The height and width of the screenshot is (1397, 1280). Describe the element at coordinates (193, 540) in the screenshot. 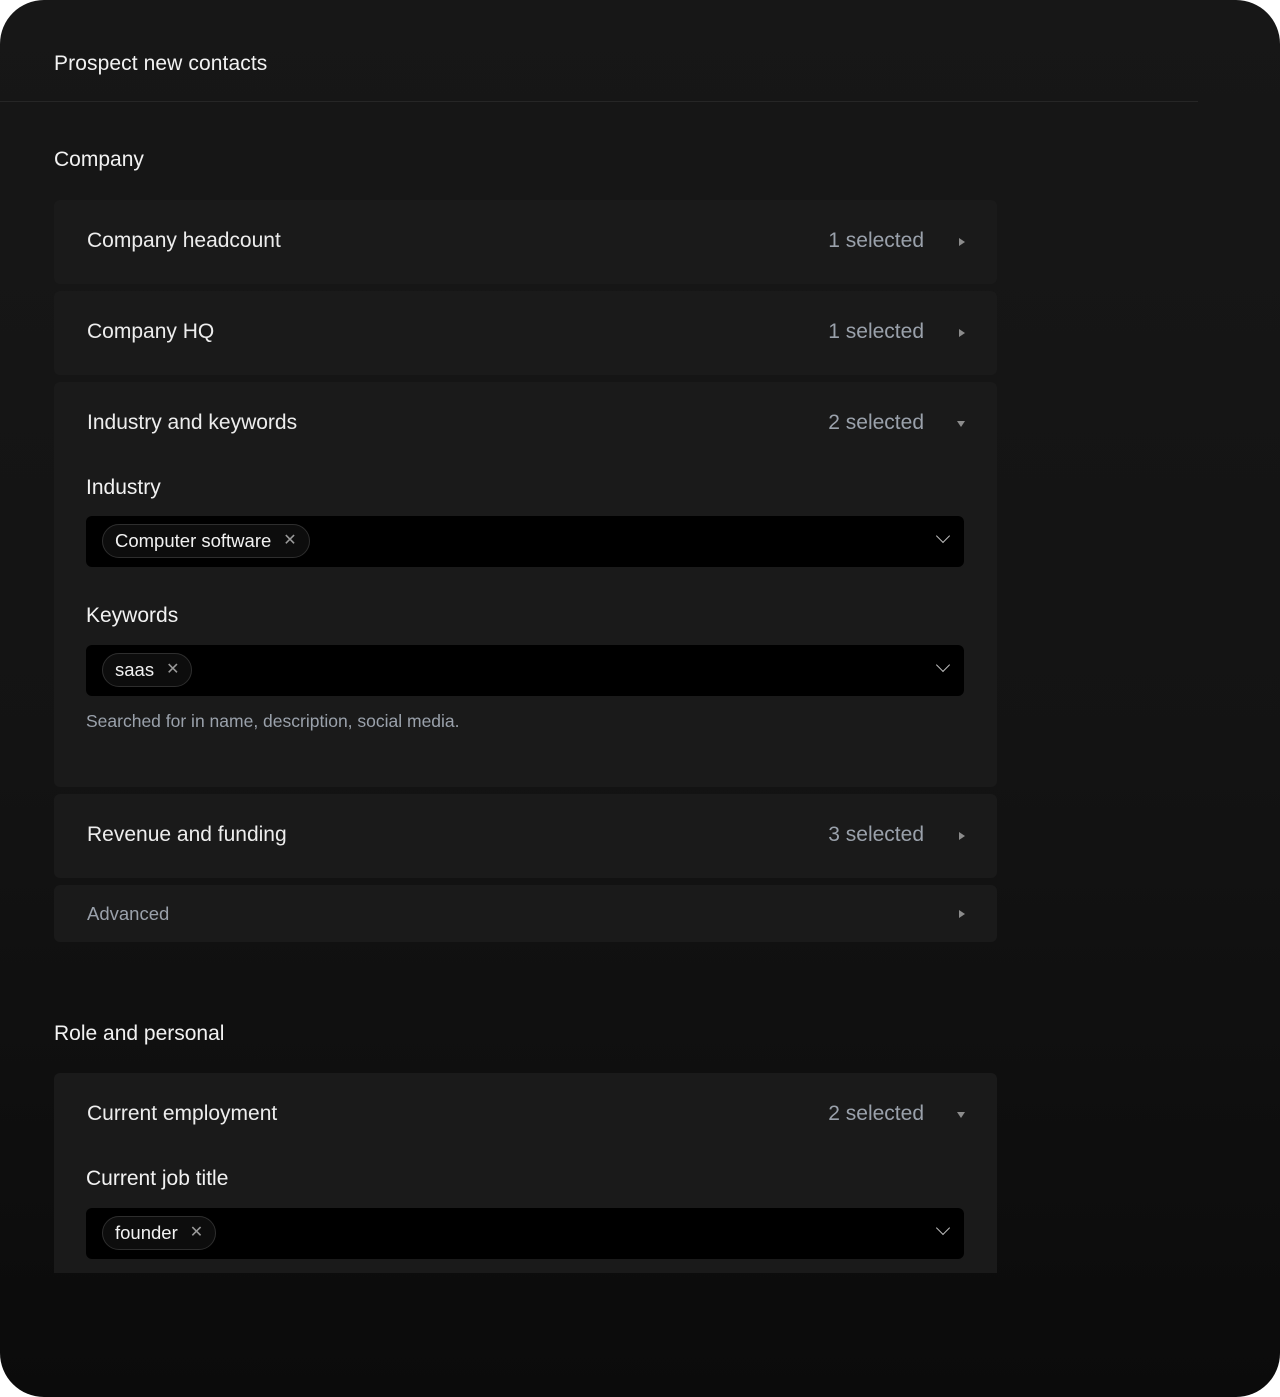

I see `tag-text: Computer software` at that location.